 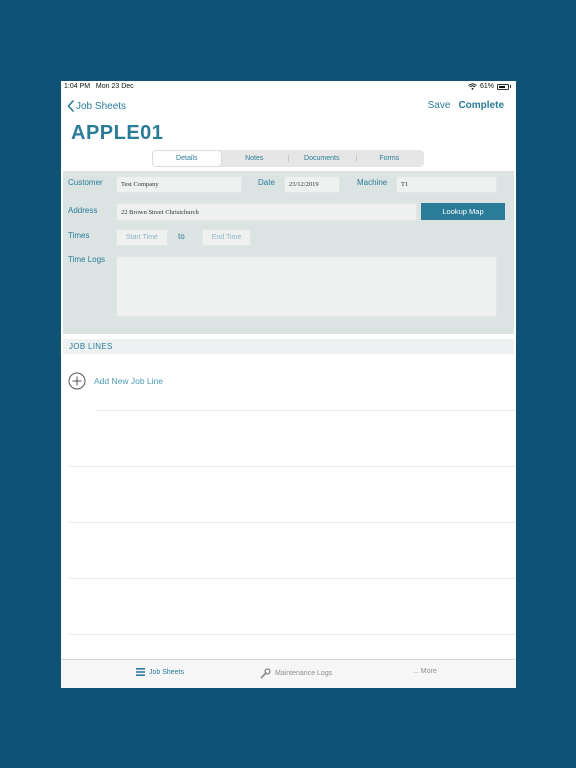 I want to click on tab-details: Details, so click(x=187, y=158).